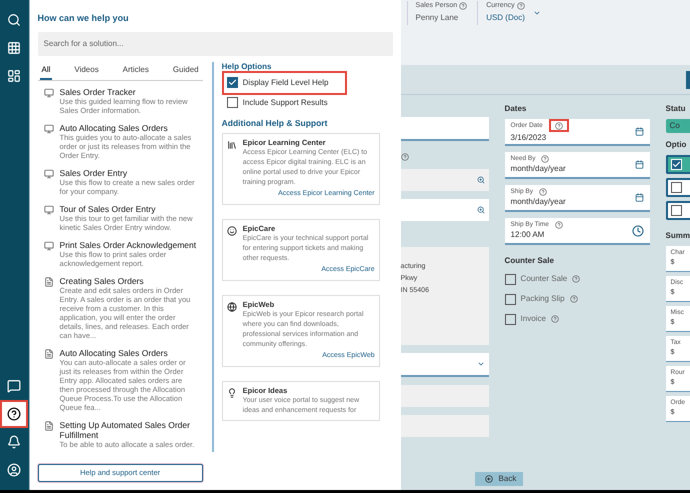 The image size is (690, 493). I want to click on option-label: Include Support Results, so click(285, 102).